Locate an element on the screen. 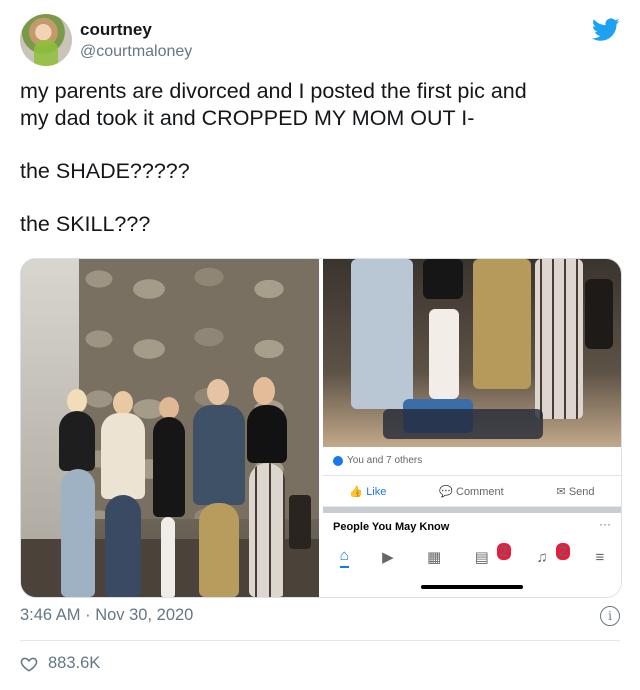  people-you-may-know-heading: People You May Know is located at coordinates (391, 527).